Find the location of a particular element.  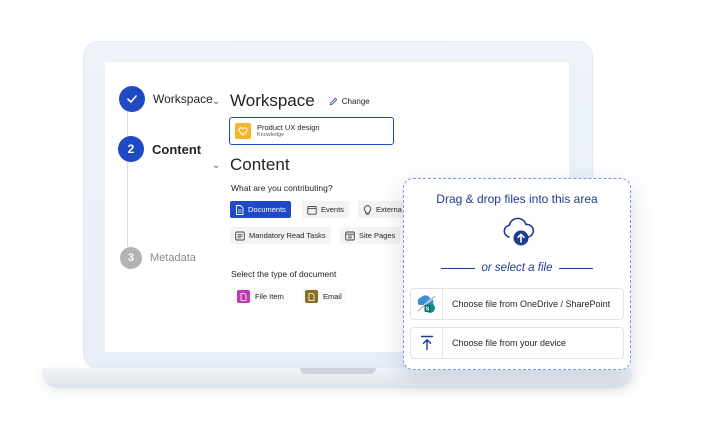

content-type-documents: Documents is located at coordinates (260, 209).